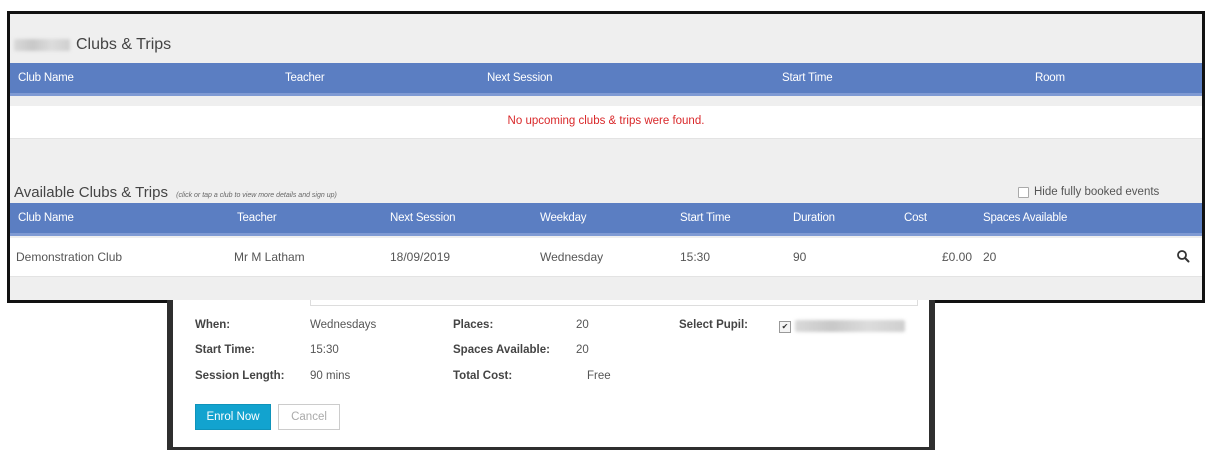 The height and width of the screenshot is (450, 1207). I want to click on cell-club-name: Demonstration Club, so click(69, 257).